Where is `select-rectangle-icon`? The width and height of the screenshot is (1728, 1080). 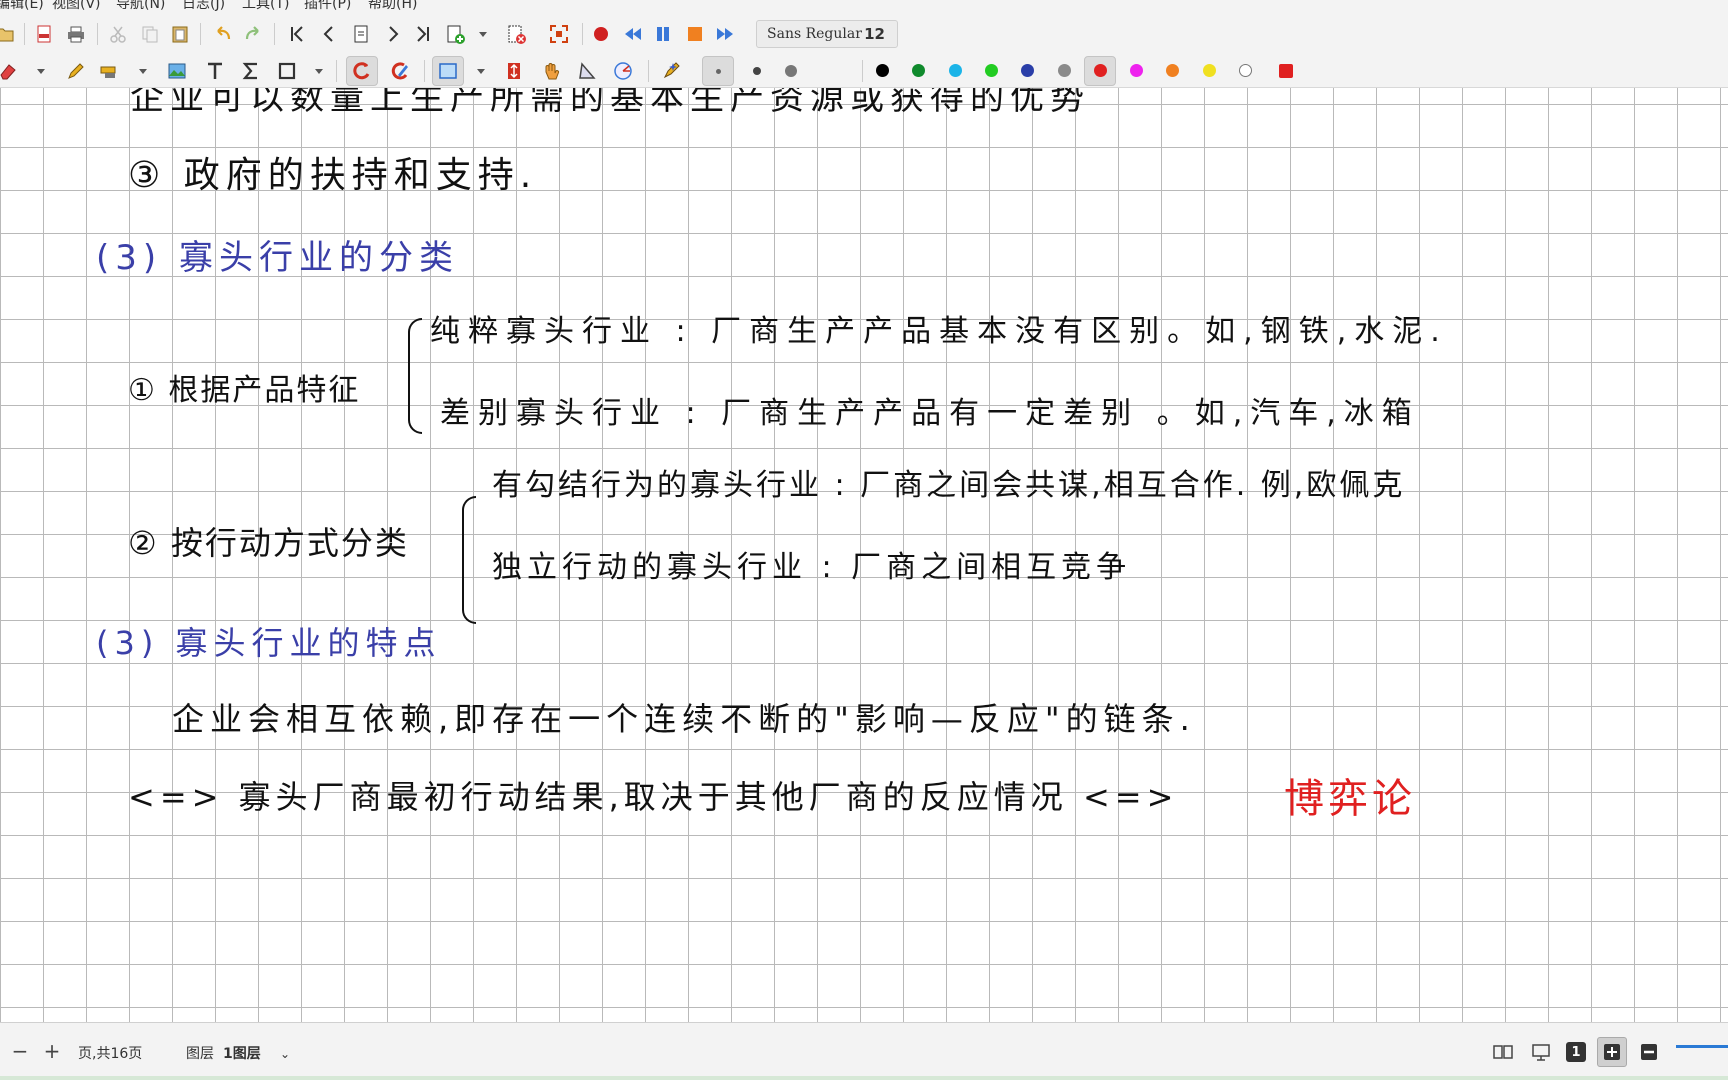 select-rectangle-icon is located at coordinates (448, 71).